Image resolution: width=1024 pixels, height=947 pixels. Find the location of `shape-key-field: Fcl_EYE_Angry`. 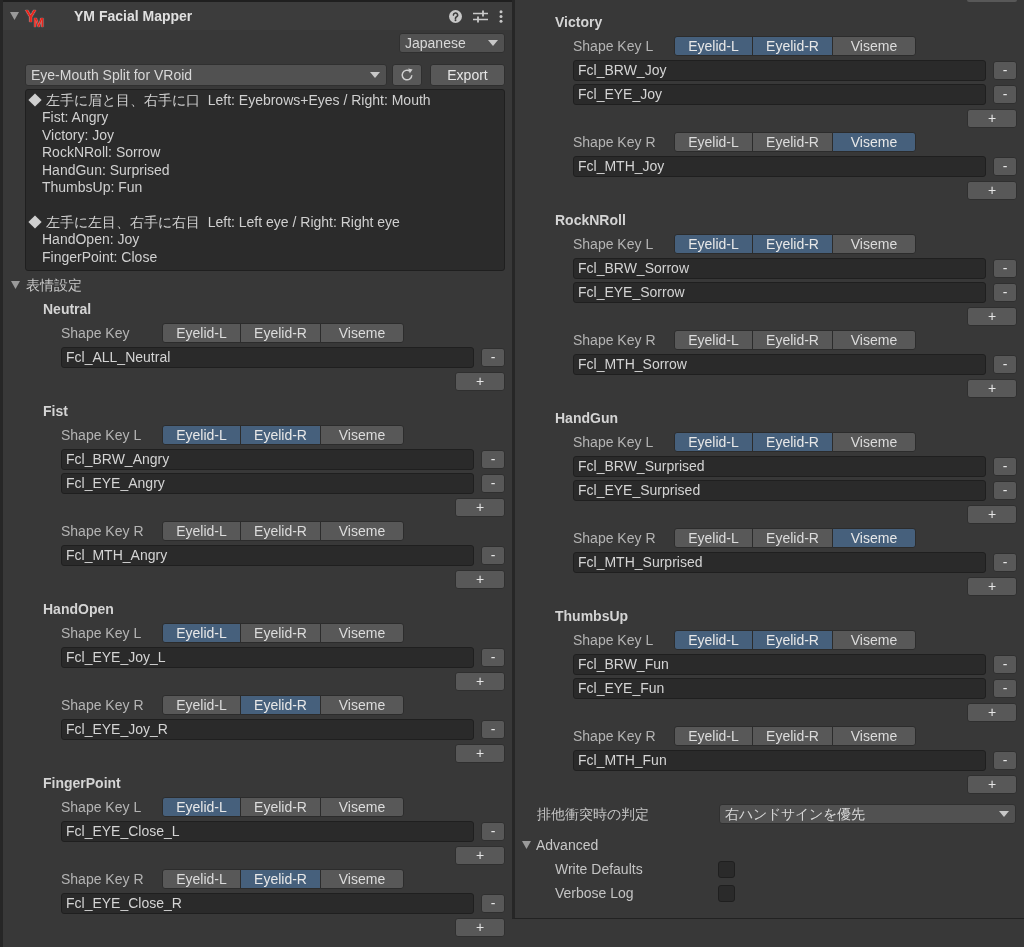

shape-key-field: Fcl_EYE_Angry is located at coordinates (267, 483).